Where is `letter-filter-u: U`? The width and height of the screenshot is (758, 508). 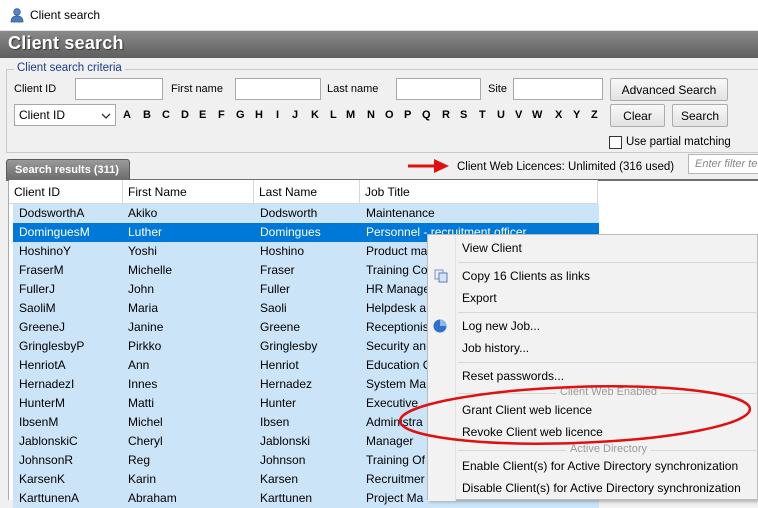
letter-filter-u: U is located at coordinates (501, 115).